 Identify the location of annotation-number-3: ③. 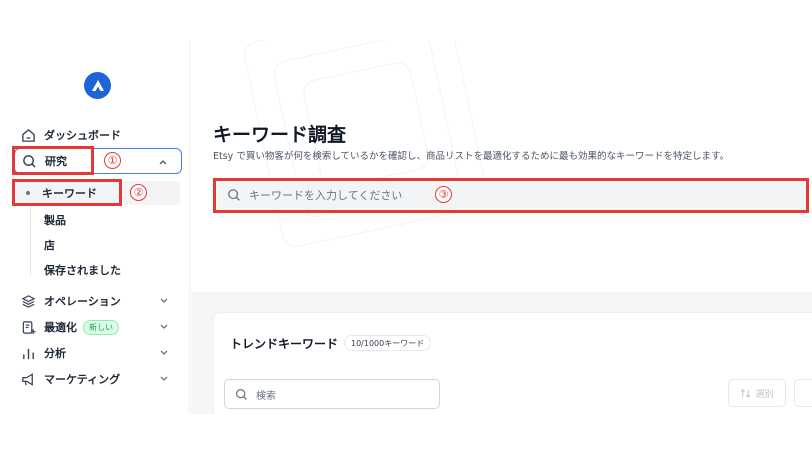
(443, 194).